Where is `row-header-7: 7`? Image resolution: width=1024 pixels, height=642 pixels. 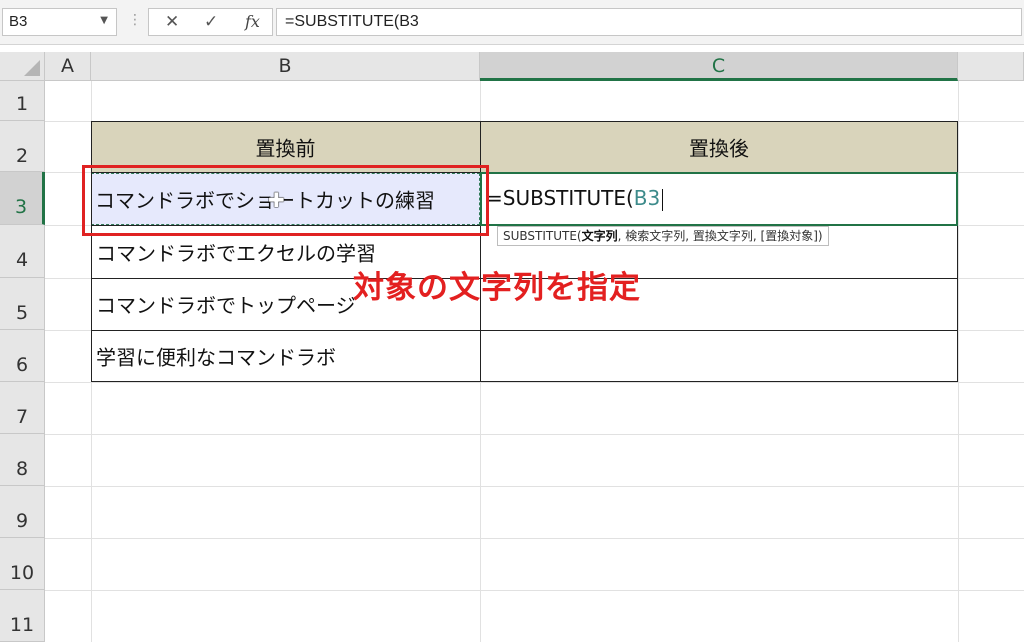 row-header-7: 7 is located at coordinates (22, 408).